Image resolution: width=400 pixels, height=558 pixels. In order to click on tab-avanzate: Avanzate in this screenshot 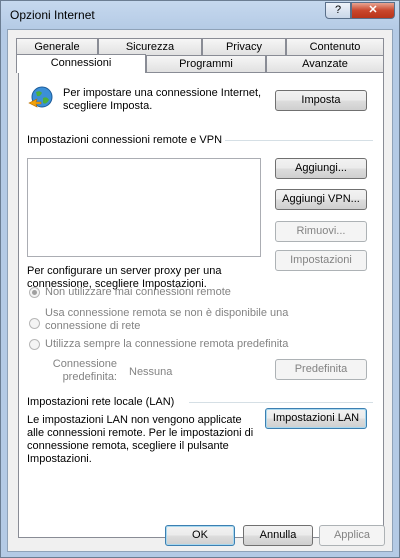, I will do `click(325, 63)`.